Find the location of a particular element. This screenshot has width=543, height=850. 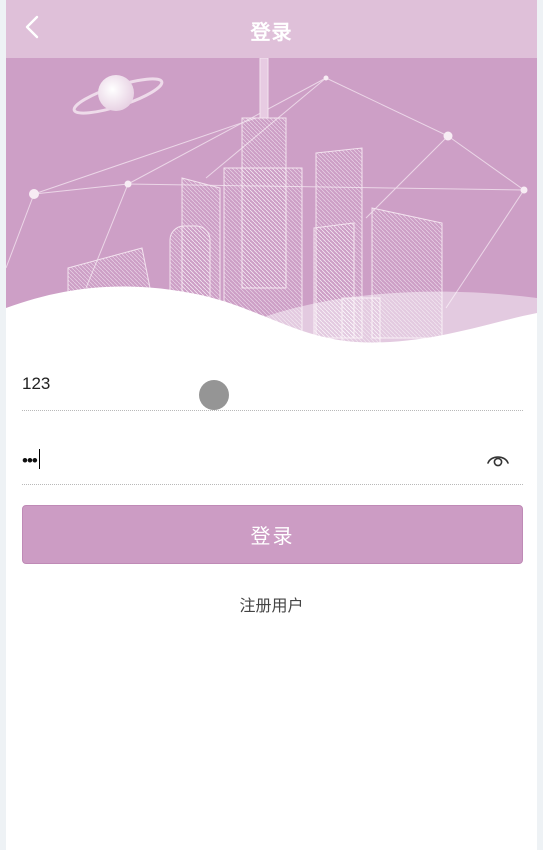

username-input is located at coordinates (242, 384).